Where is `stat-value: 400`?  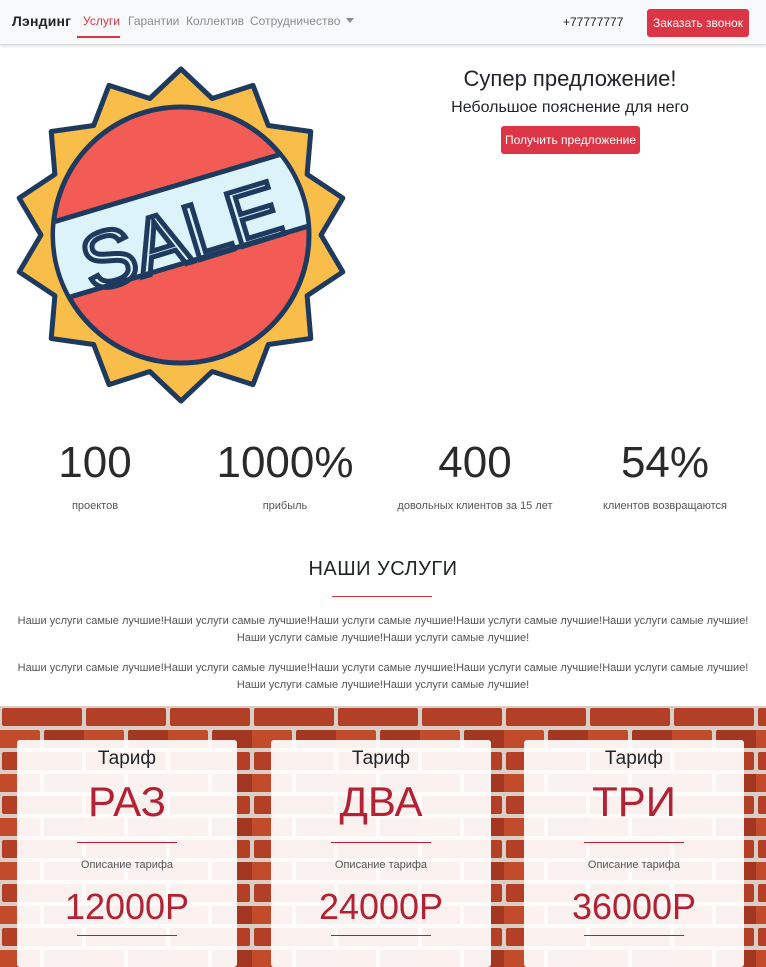 stat-value: 400 is located at coordinates (475, 462).